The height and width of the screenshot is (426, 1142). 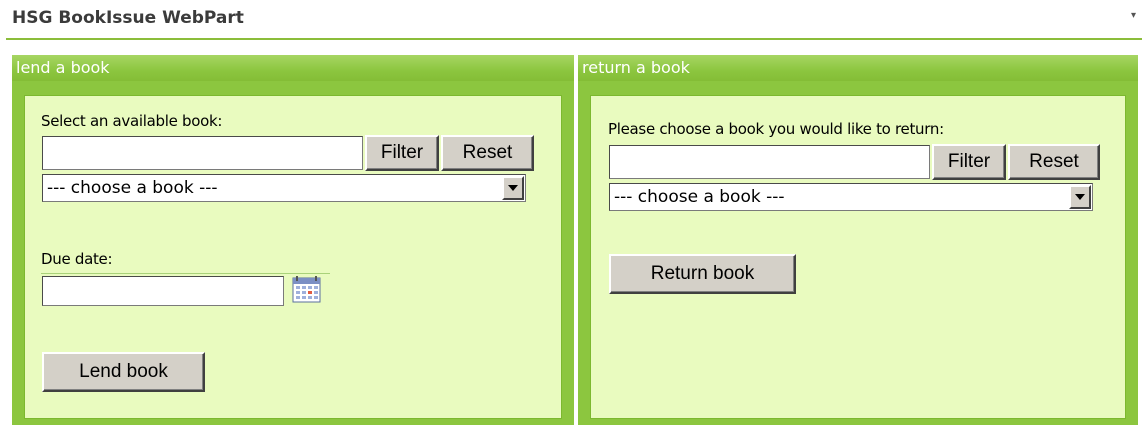 What do you see at coordinates (699, 197) in the screenshot?
I see `return-book-select-value: --- choose a book ---` at bounding box center [699, 197].